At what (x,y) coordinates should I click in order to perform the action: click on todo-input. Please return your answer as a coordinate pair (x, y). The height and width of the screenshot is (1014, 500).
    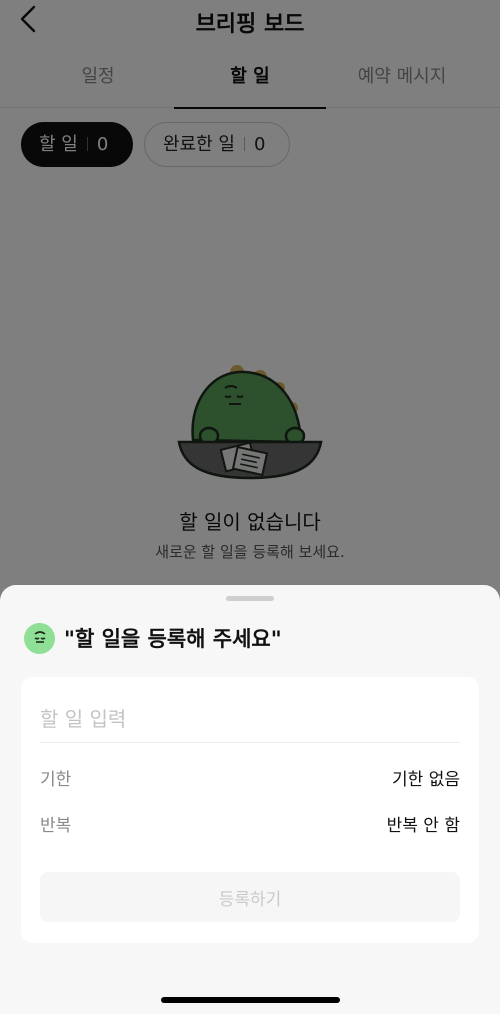
    Looking at the image, I should click on (250, 719).